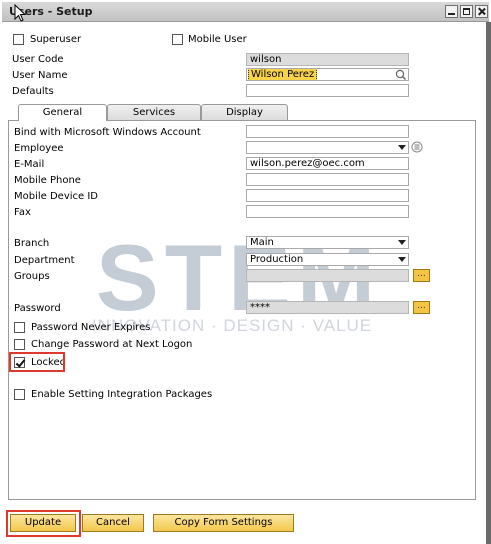 The image size is (491, 544). Describe the element at coordinates (19, 327) in the screenshot. I see `password-never-expires-checkbox` at that location.